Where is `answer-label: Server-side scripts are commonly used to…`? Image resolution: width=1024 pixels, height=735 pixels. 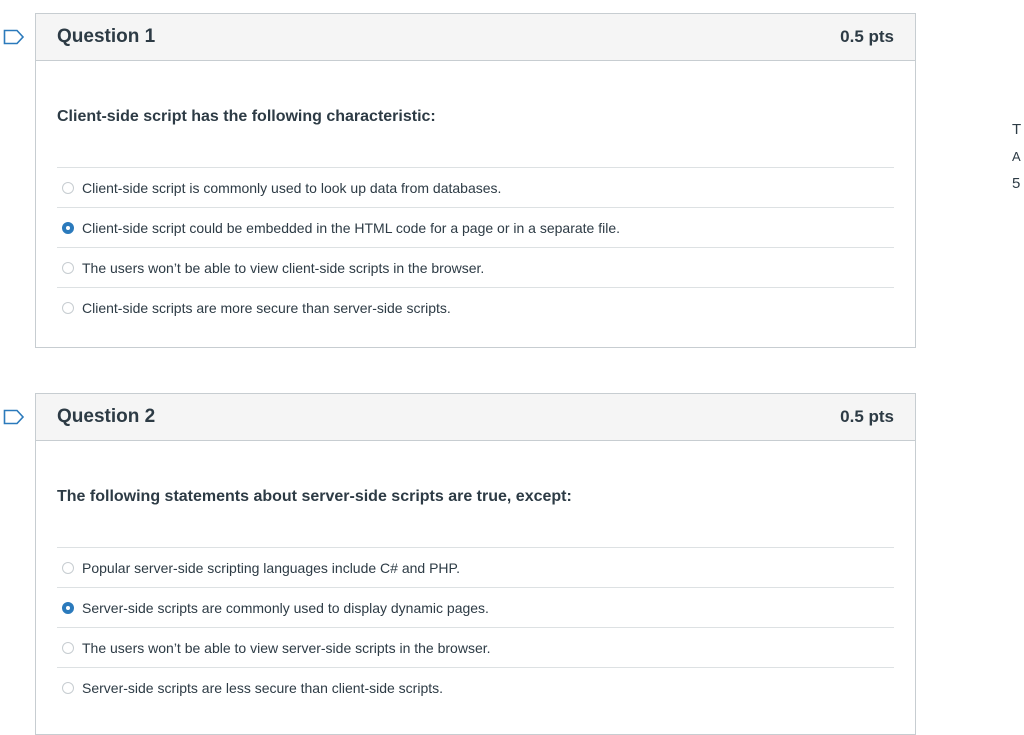
answer-label: Server-side scripts are commonly used to… is located at coordinates (285, 607).